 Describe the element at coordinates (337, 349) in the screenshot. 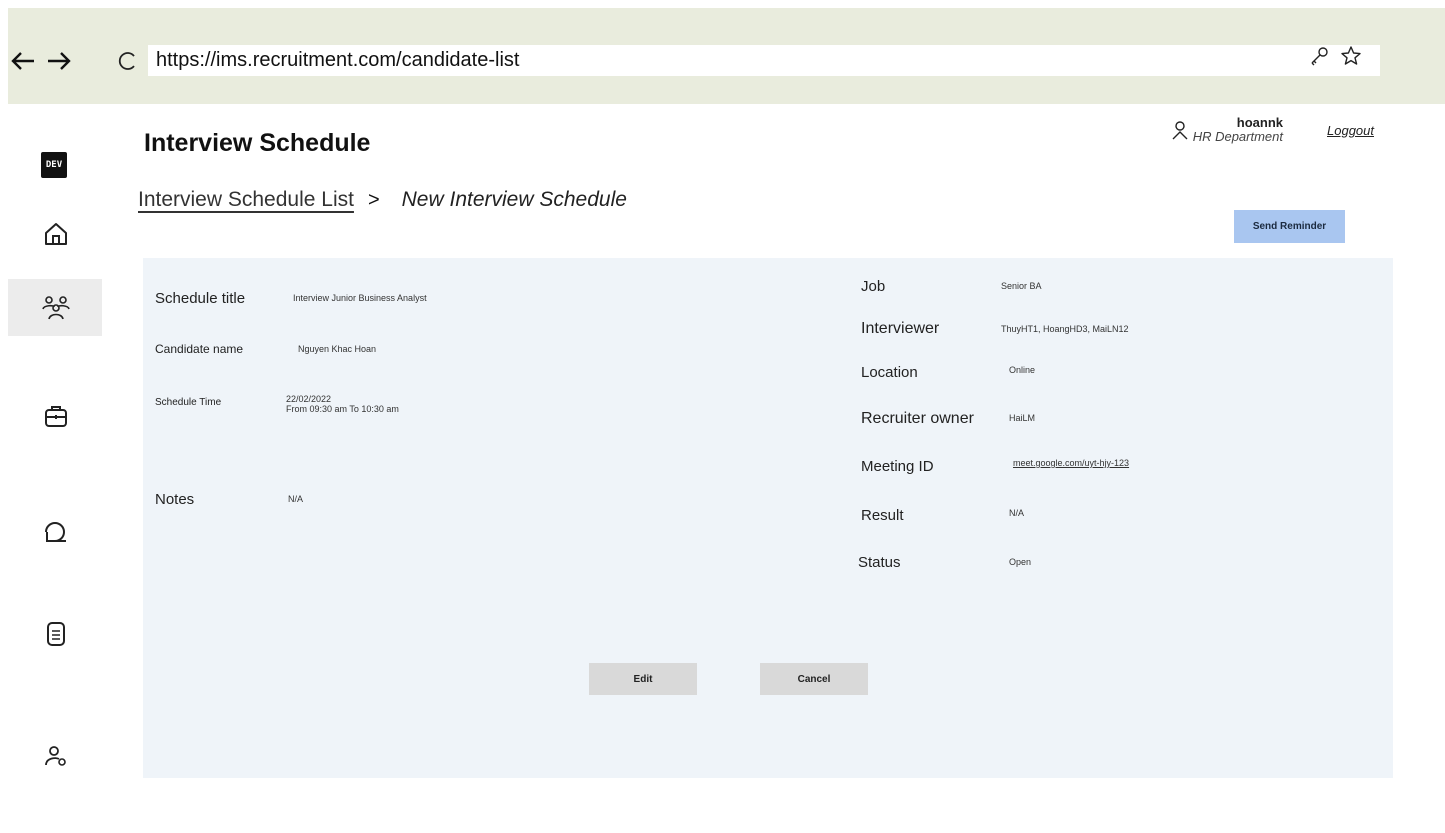

I see `candidate-name-value: Nguyen Khac Hoan` at that location.